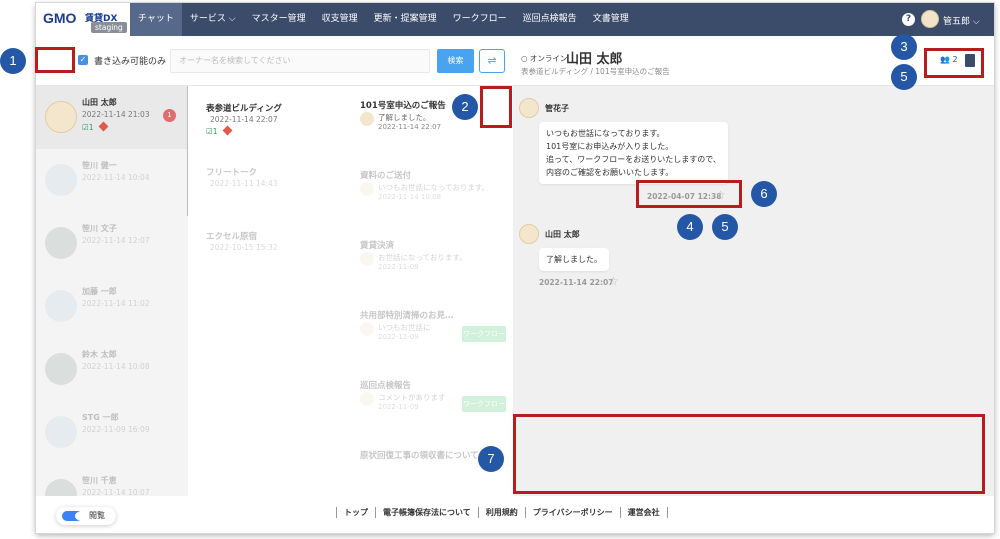 The width and height of the screenshot is (1000, 539). I want to click on owner-name: 笹川 文子, so click(99, 228).